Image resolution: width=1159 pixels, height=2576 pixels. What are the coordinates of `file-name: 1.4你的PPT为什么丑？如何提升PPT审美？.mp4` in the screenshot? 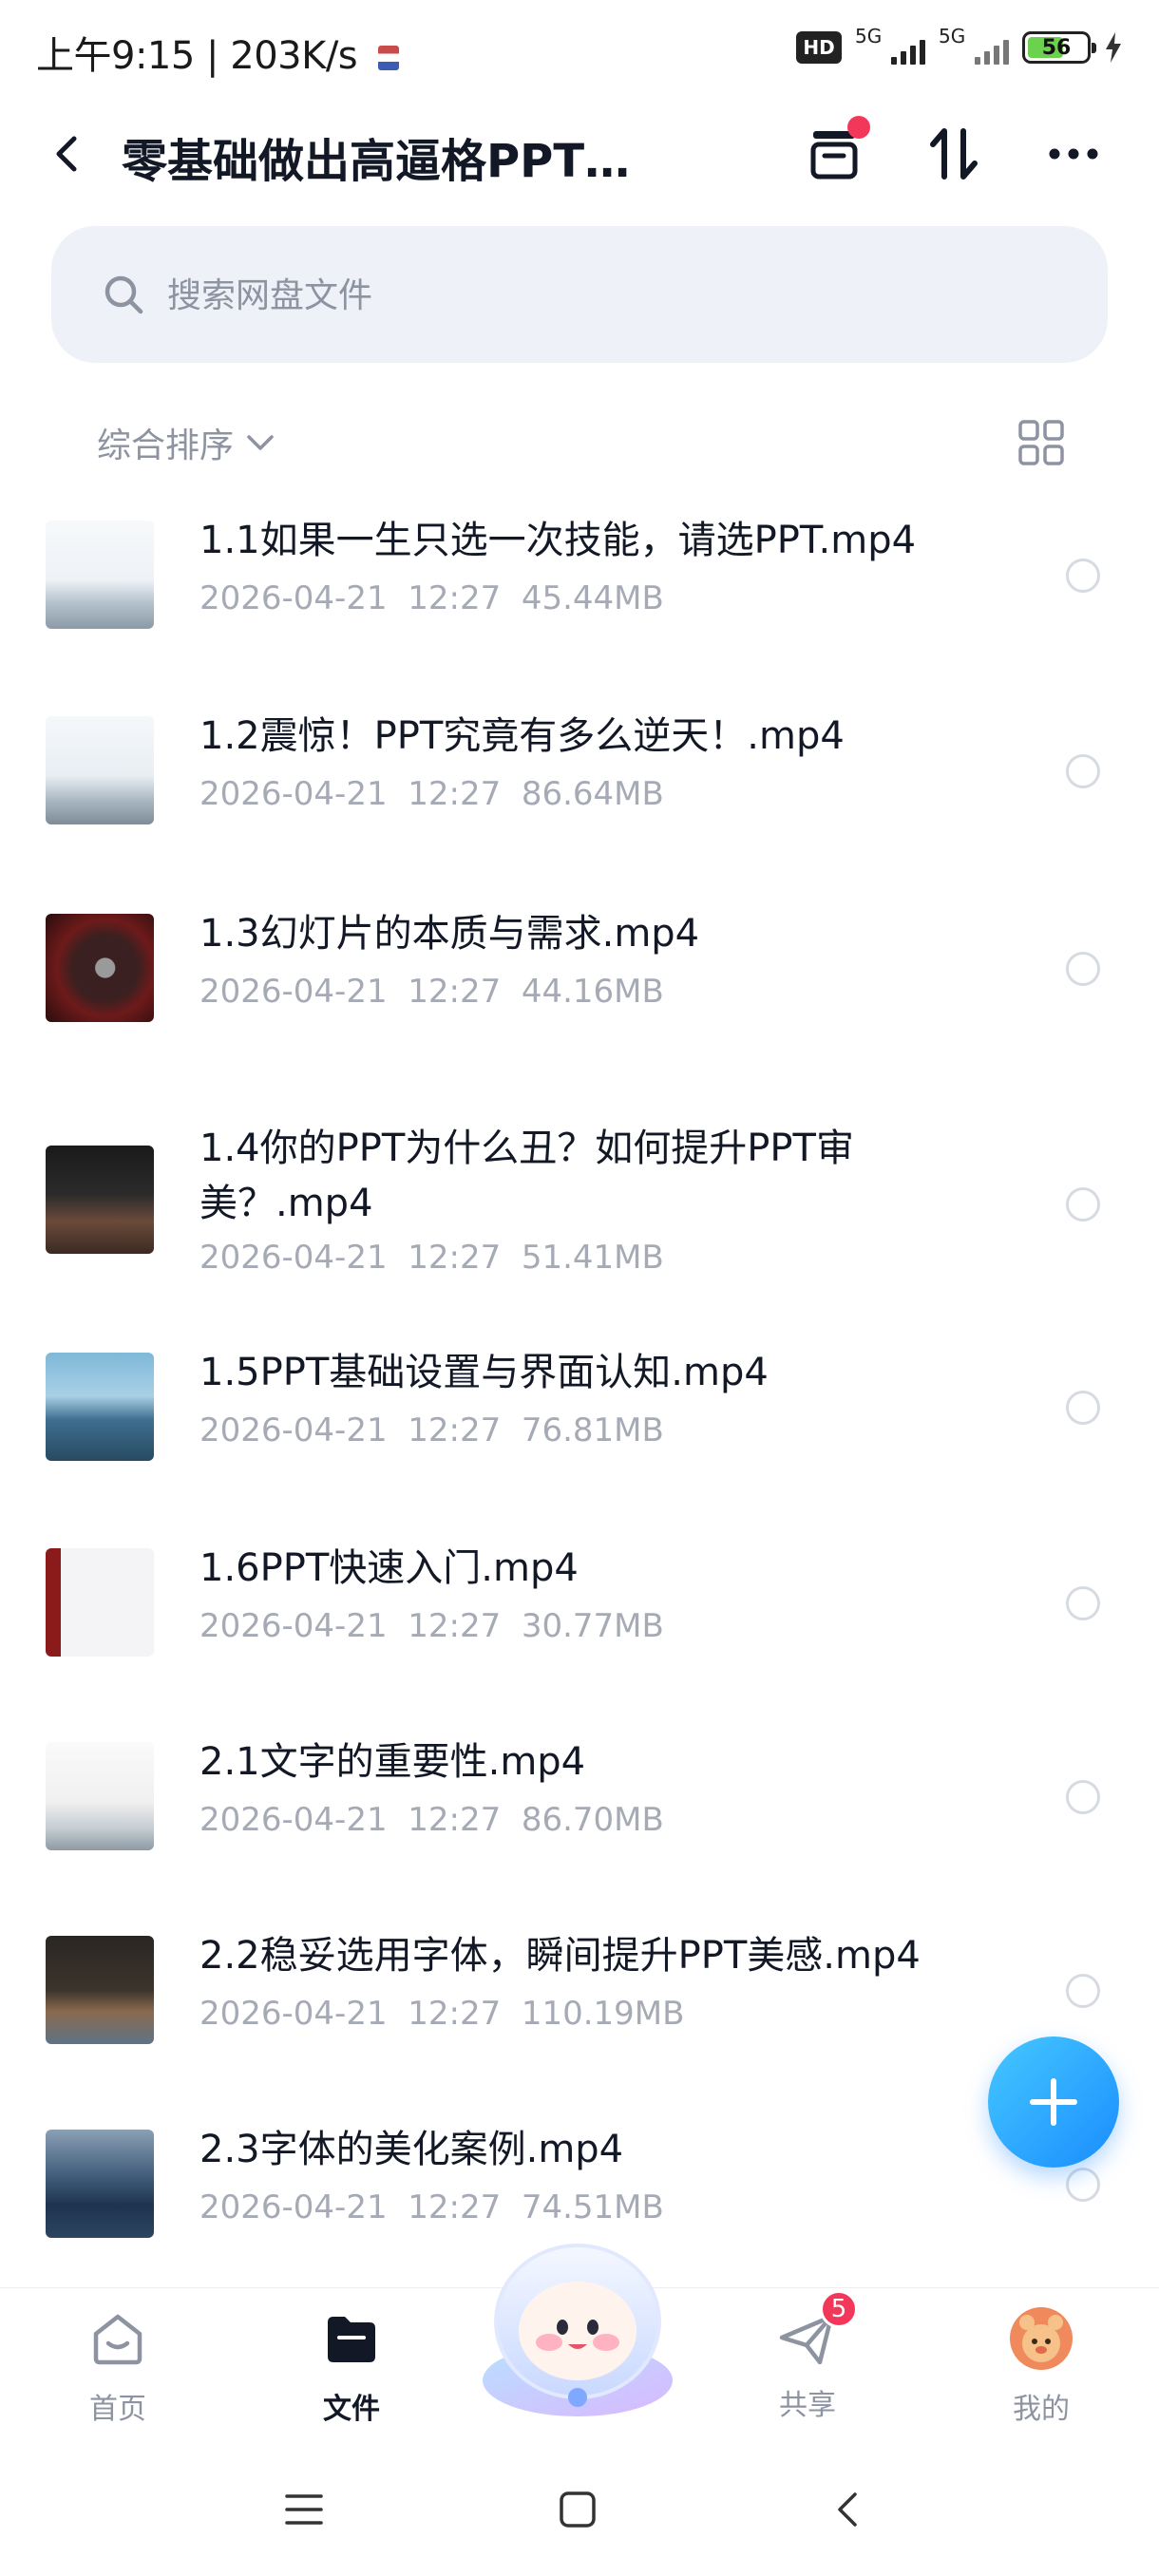 It's located at (527, 1176).